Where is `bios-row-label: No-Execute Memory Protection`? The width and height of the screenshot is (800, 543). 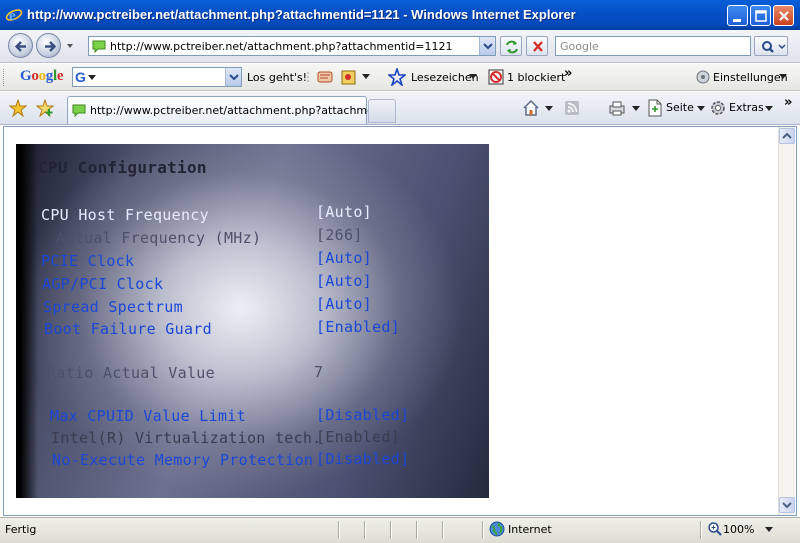 bios-row-label: No-Execute Memory Protection is located at coordinates (183, 460).